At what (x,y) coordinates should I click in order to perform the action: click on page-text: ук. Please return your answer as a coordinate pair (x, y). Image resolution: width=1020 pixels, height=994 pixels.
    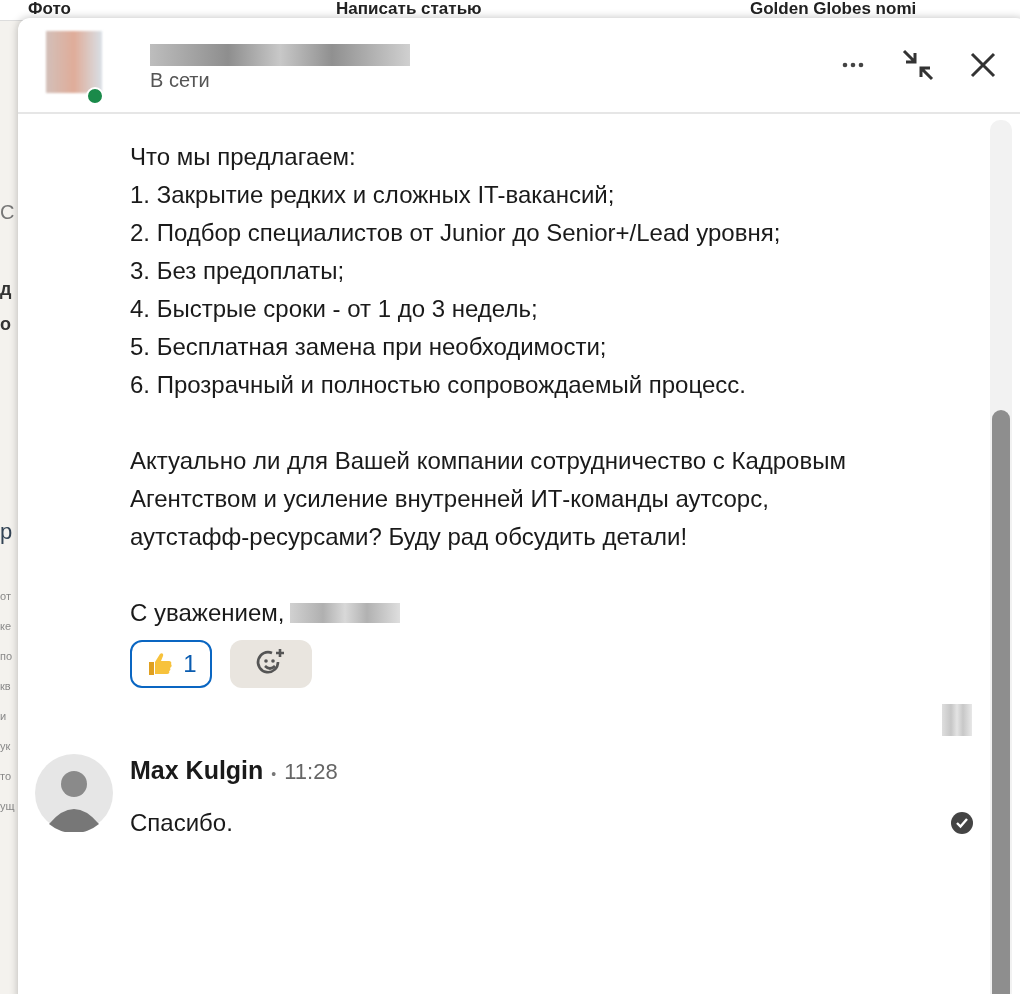
    Looking at the image, I should click on (5, 746).